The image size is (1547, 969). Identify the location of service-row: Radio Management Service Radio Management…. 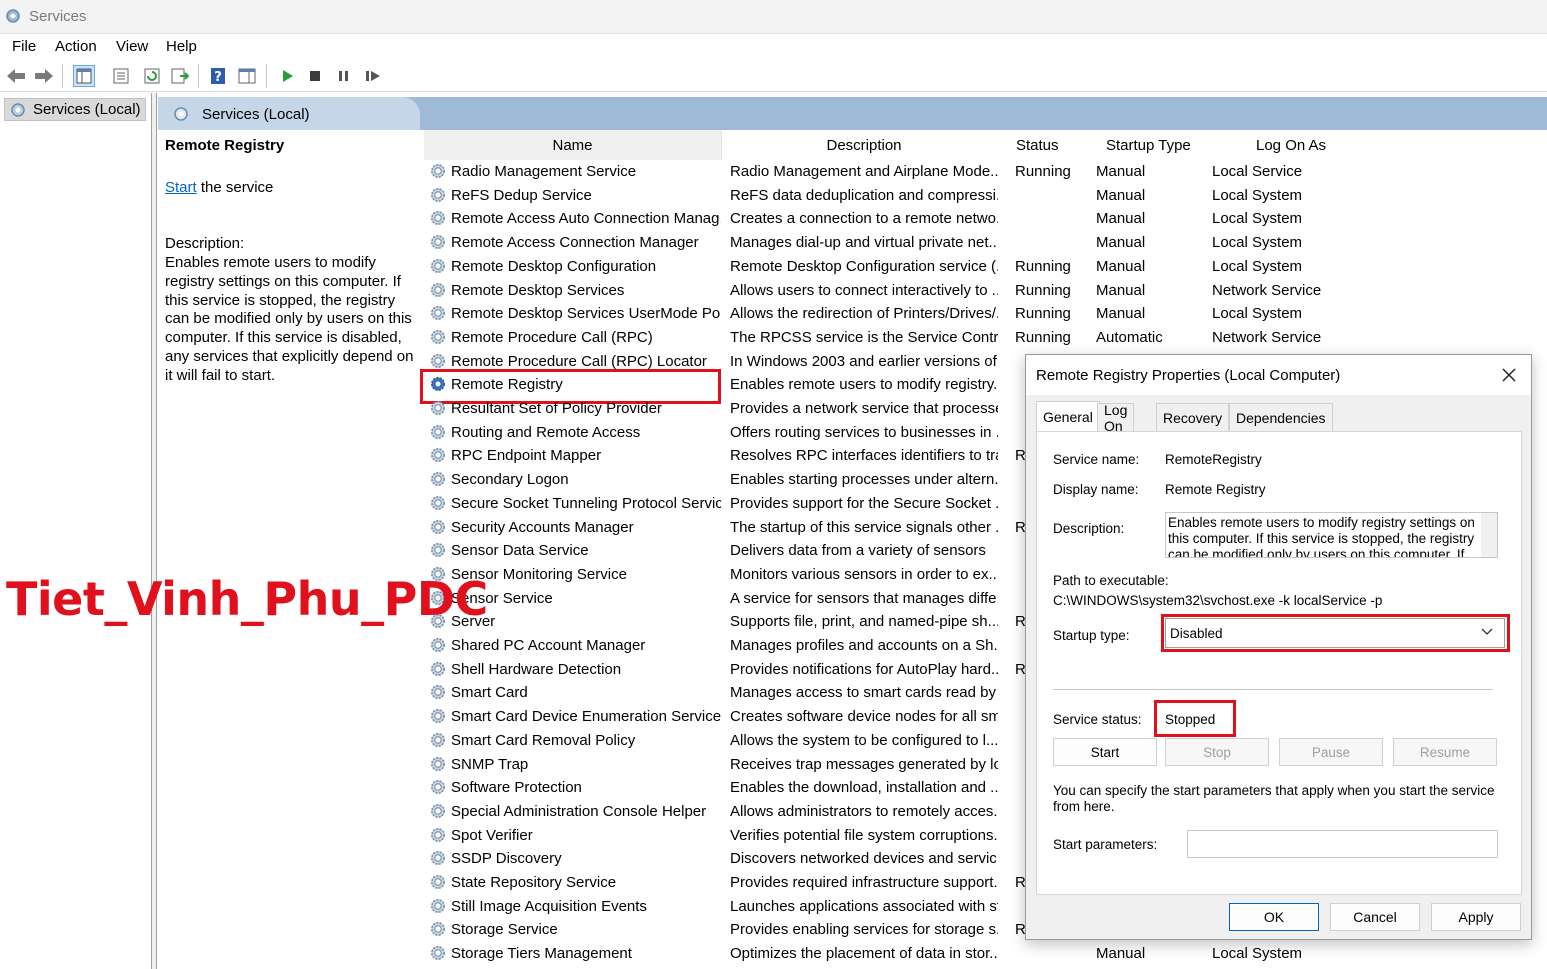
(983, 172).